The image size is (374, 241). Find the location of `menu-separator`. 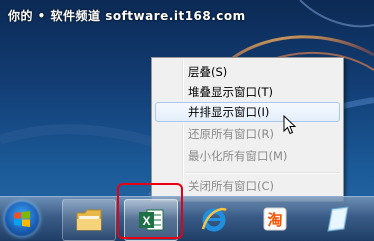

menu-separator is located at coordinates (262, 173).